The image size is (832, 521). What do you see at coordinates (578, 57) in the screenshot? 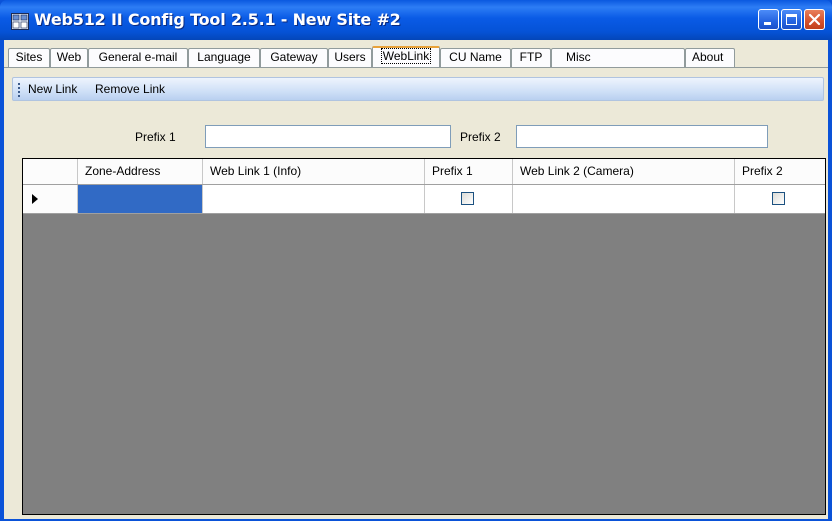
I see `tab-label: Misc` at bounding box center [578, 57].